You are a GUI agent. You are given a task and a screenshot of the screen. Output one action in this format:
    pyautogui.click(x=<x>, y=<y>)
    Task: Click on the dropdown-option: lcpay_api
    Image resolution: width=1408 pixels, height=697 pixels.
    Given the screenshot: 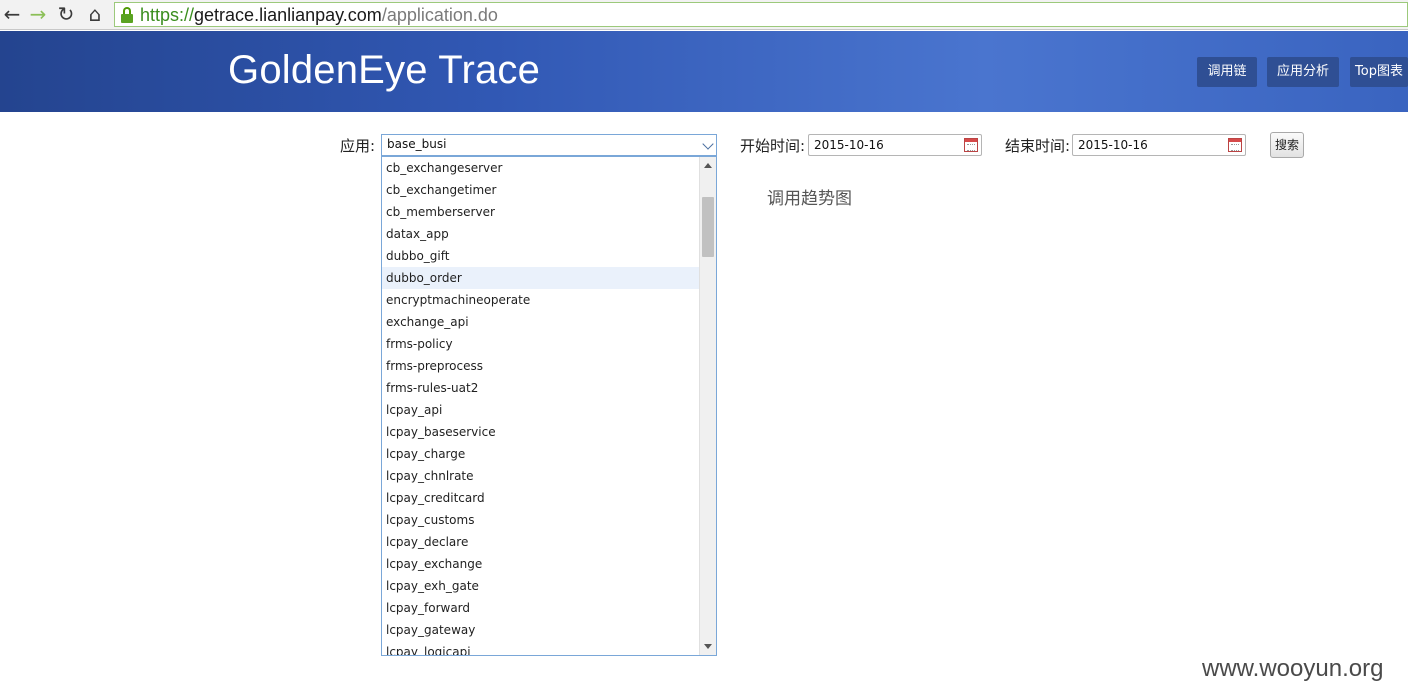 What is the action you would take?
    pyautogui.click(x=541, y=410)
    